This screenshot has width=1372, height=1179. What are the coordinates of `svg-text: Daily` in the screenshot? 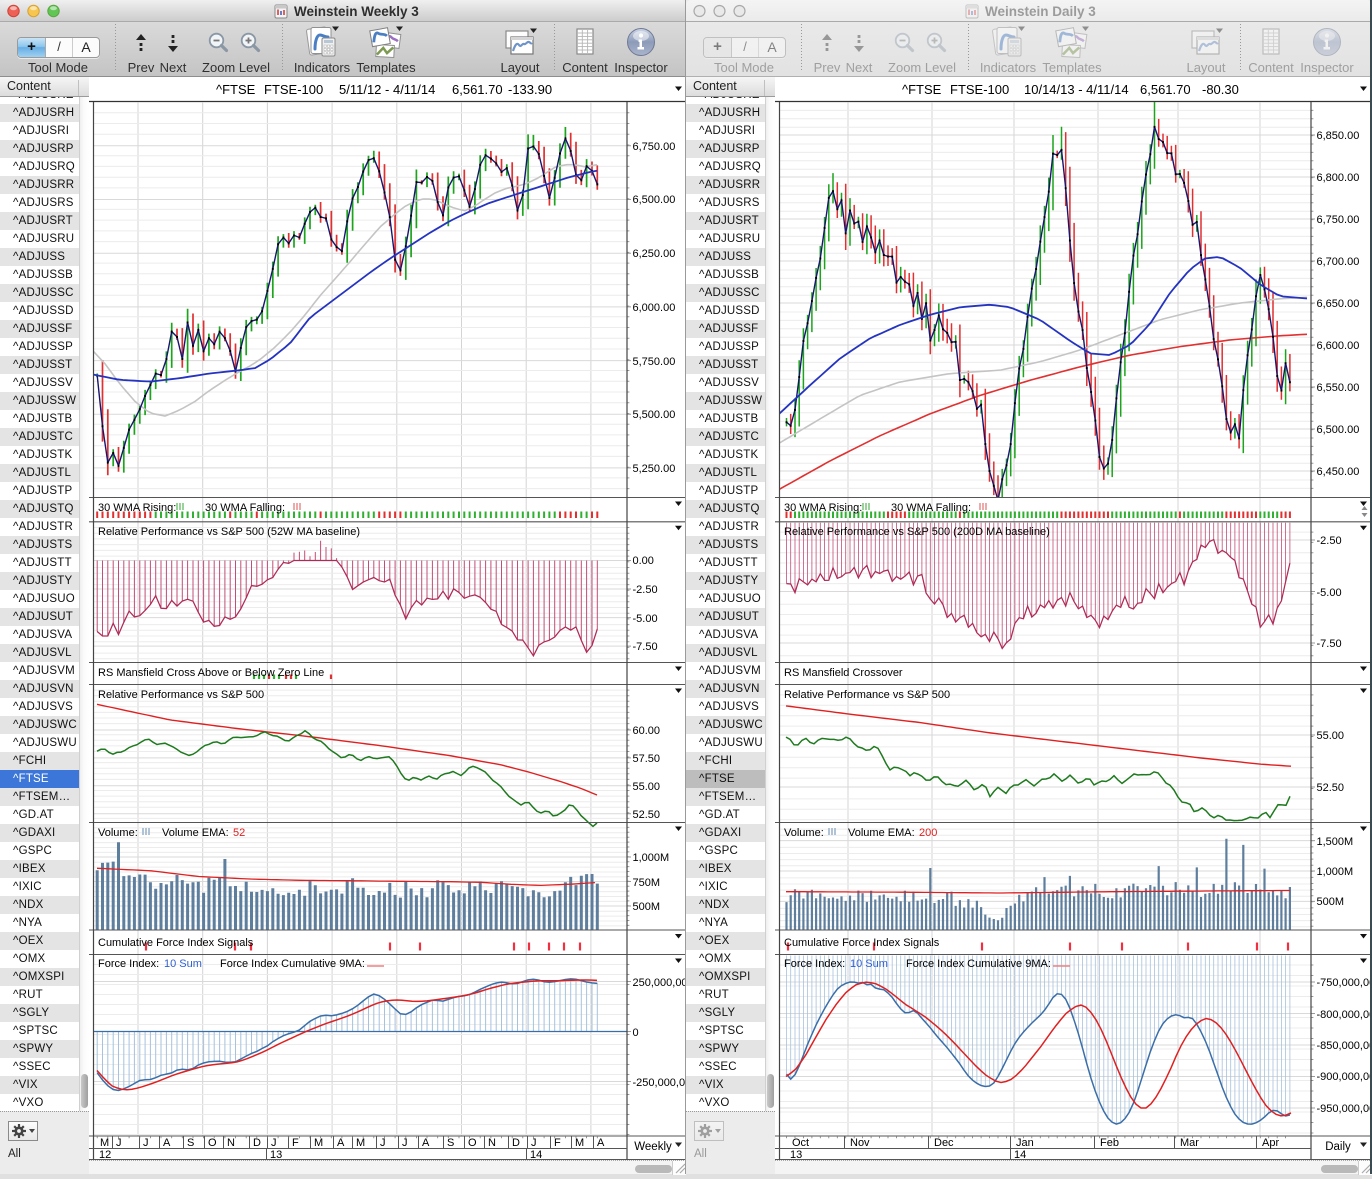 It's located at (1338, 1147).